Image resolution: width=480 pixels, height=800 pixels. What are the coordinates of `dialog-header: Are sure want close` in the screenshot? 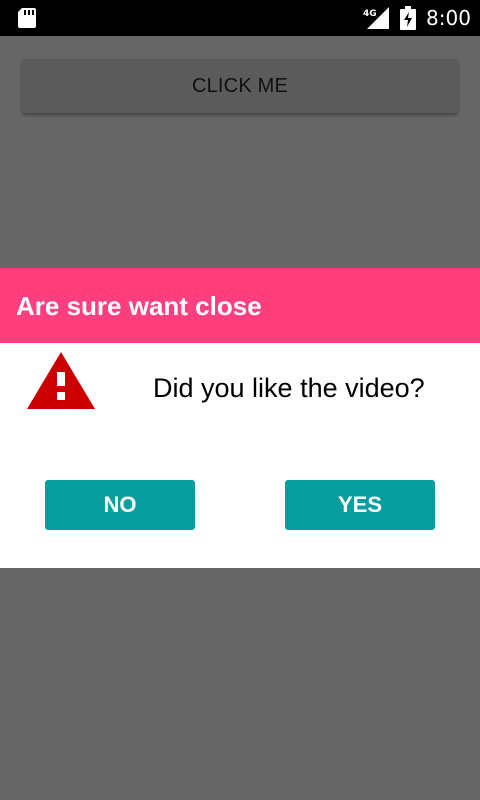 It's located at (240, 305).